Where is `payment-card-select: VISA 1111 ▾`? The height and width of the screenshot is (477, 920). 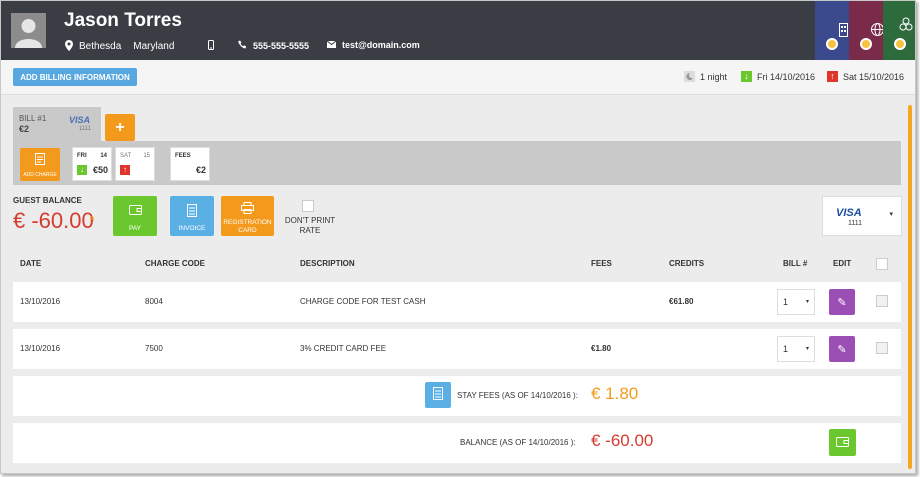
payment-card-select: VISA 1111 ▾ is located at coordinates (862, 216).